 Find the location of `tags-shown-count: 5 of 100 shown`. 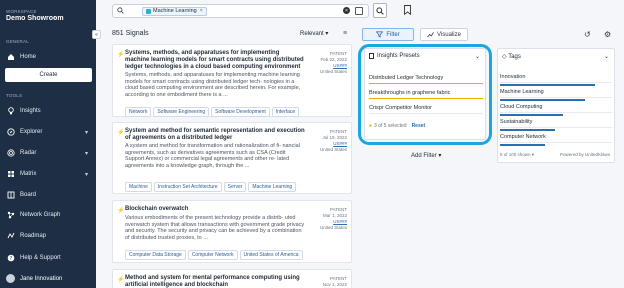

tags-shown-count: 5 of 100 shown is located at coordinates (515, 154).